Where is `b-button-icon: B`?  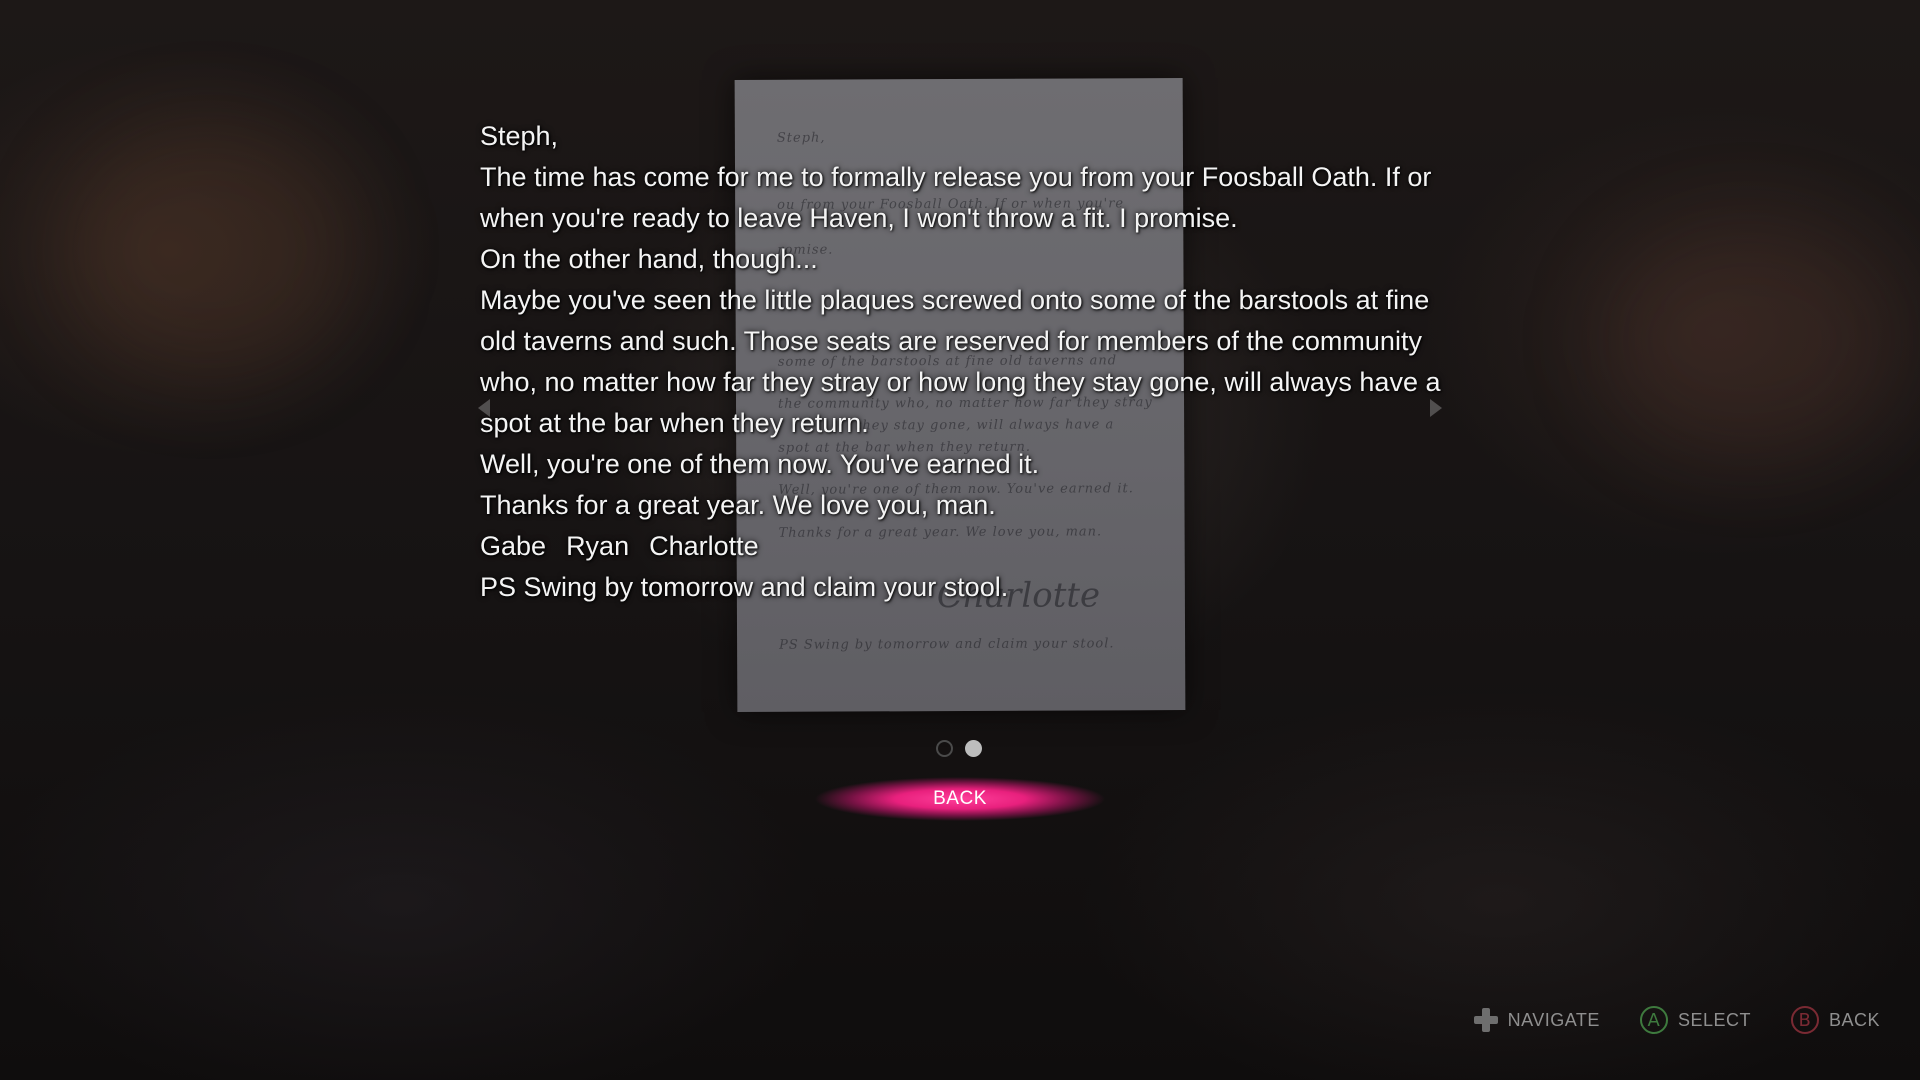
b-button-icon: B is located at coordinates (1804, 1020).